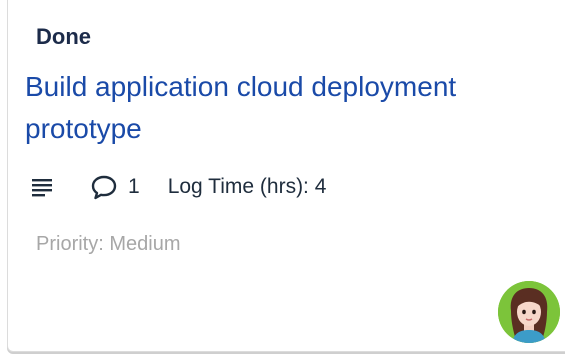 The width and height of the screenshot is (565, 359). What do you see at coordinates (529, 312) in the screenshot?
I see `assignee-avatar` at bounding box center [529, 312].